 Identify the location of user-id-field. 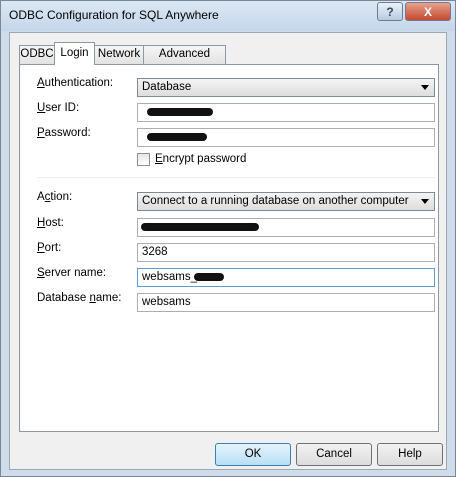
(286, 112).